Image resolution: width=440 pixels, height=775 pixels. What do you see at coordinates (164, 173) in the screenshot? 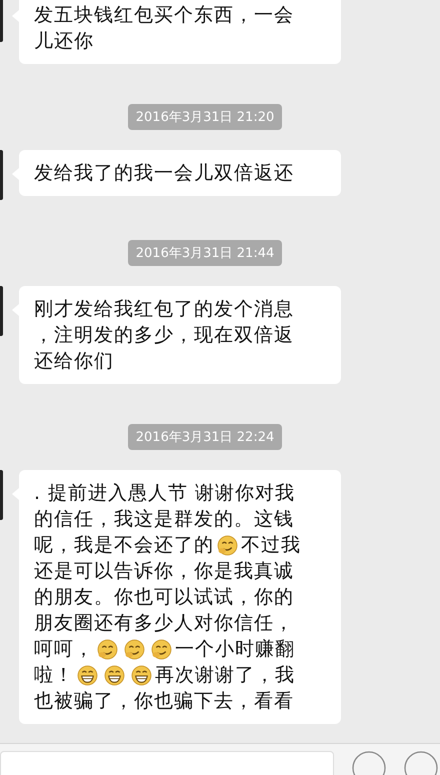
I see `message-text: 发给我了的我一会儿双倍返还` at bounding box center [164, 173].